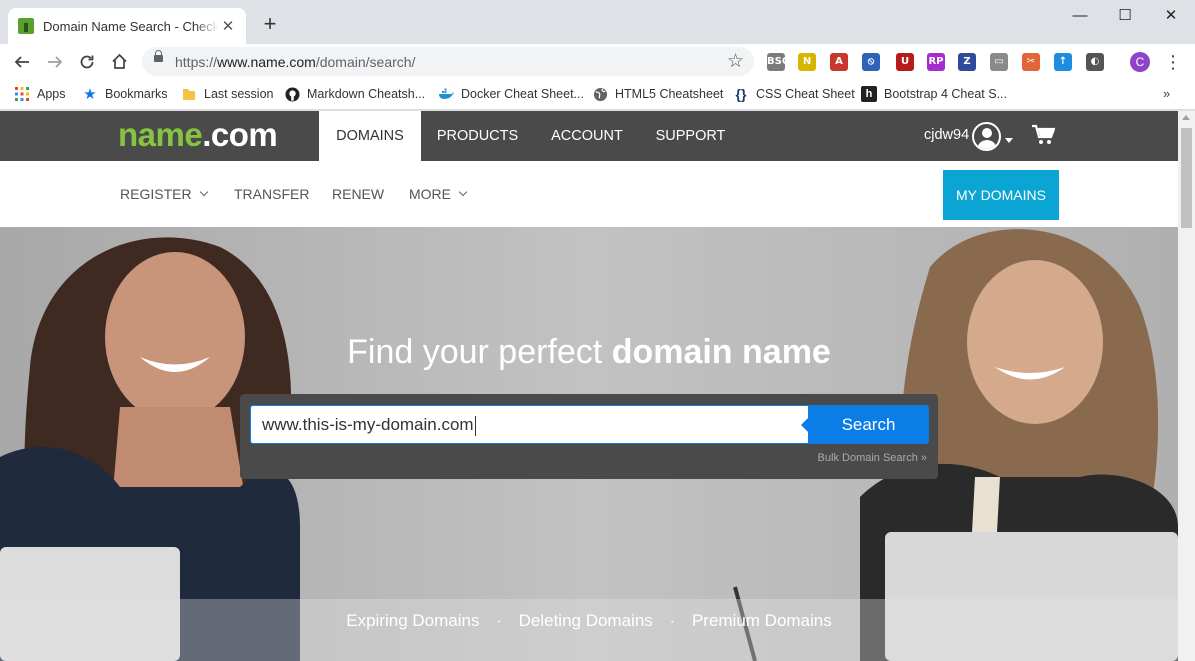  I want to click on domain-search-input: www.this-is-my-domain.com, so click(530, 424).